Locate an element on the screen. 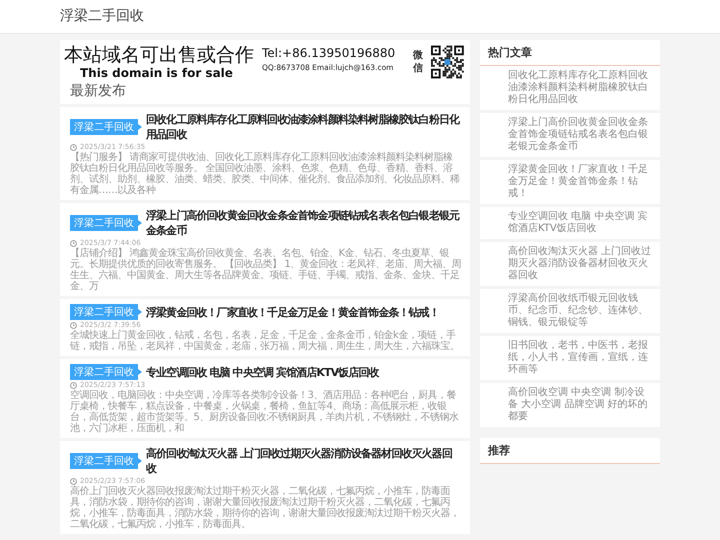 The height and width of the screenshot is (540, 720). article-title: 浮梁黄金回收！厂家直收！千足金万足金！黄金首饰金条！钻戒！ is located at coordinates (304, 312).